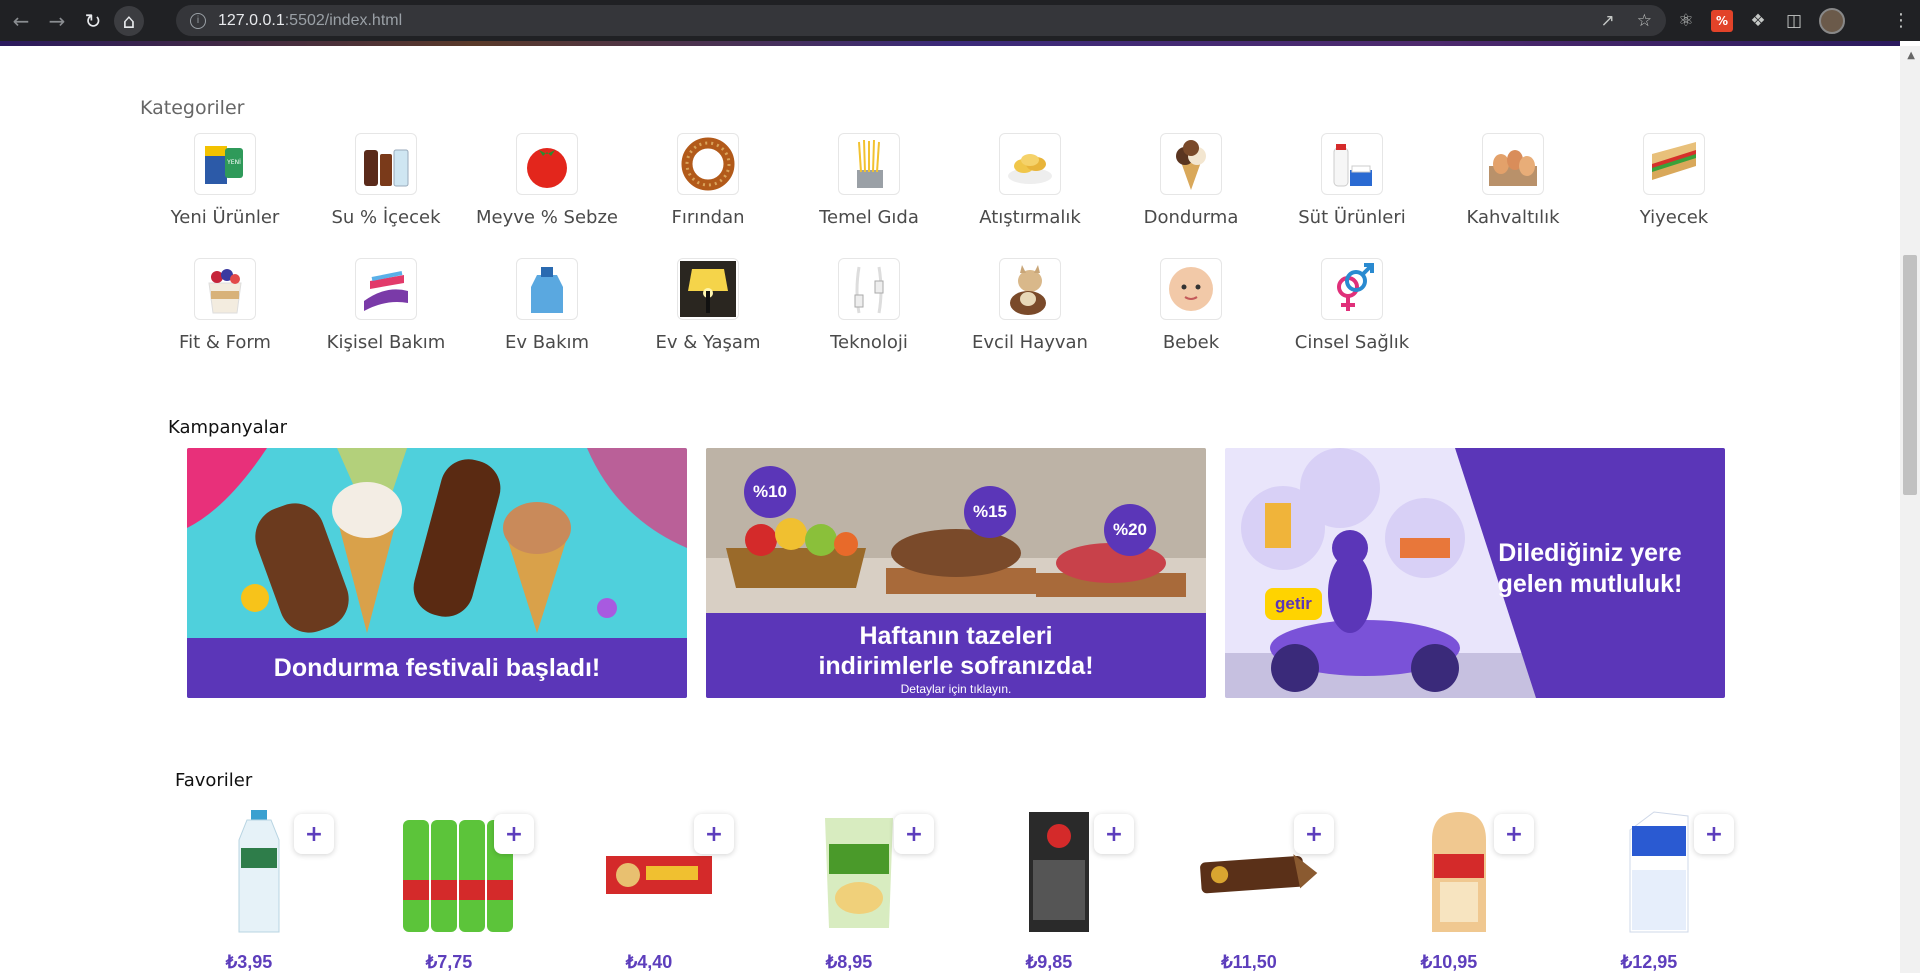 This screenshot has height=973, width=1920. What do you see at coordinates (708, 289) in the screenshot?
I see `lamp-icon` at bounding box center [708, 289].